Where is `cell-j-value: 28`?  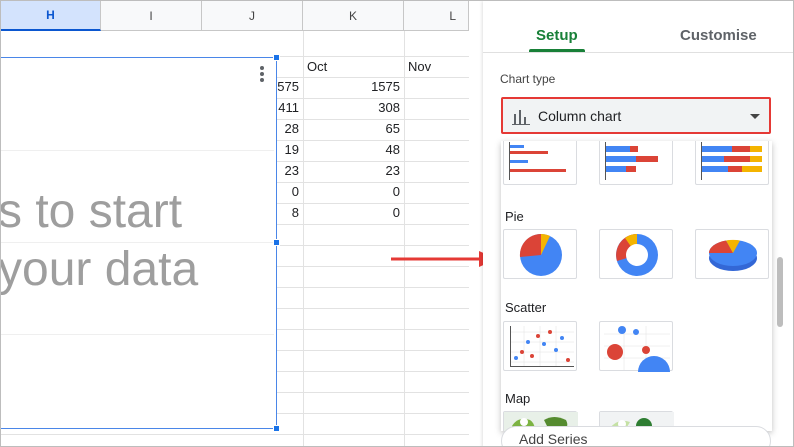 cell-j-value: 28 is located at coordinates (288, 129).